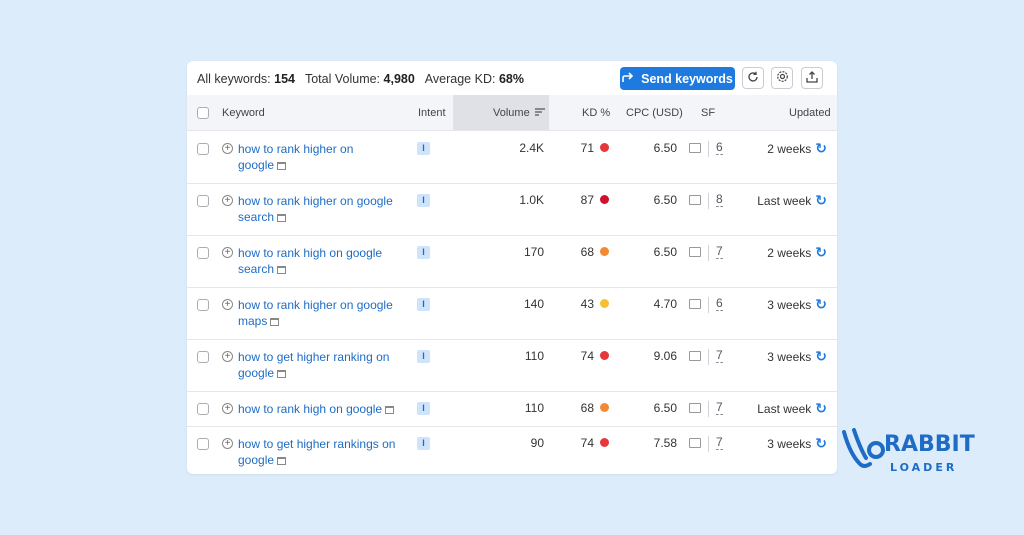  I want to click on refresh-icon, so click(753, 78).